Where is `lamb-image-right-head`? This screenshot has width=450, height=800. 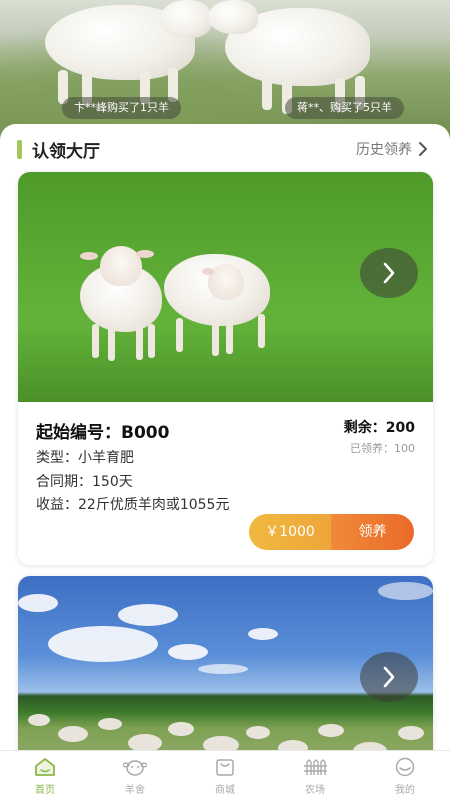 lamb-image-right-head is located at coordinates (233, 17).